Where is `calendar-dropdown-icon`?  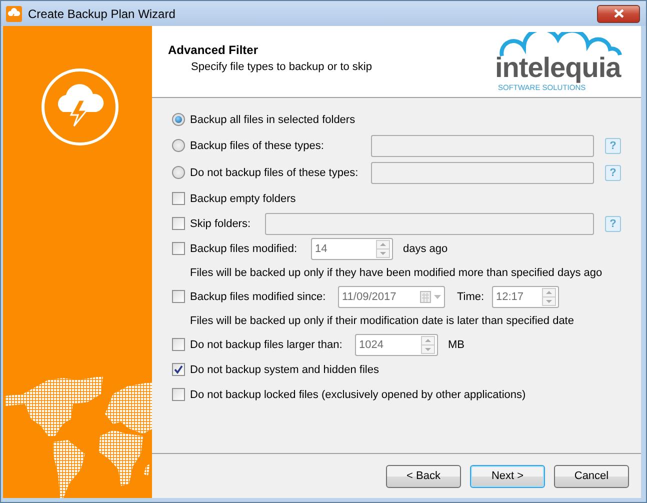
calendar-dropdown-icon is located at coordinates (431, 296).